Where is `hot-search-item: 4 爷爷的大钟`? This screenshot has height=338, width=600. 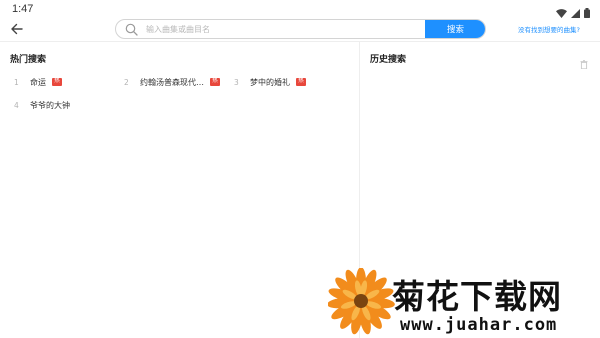
hot-search-item: 4 爷爷的大钟 is located at coordinates (42, 105).